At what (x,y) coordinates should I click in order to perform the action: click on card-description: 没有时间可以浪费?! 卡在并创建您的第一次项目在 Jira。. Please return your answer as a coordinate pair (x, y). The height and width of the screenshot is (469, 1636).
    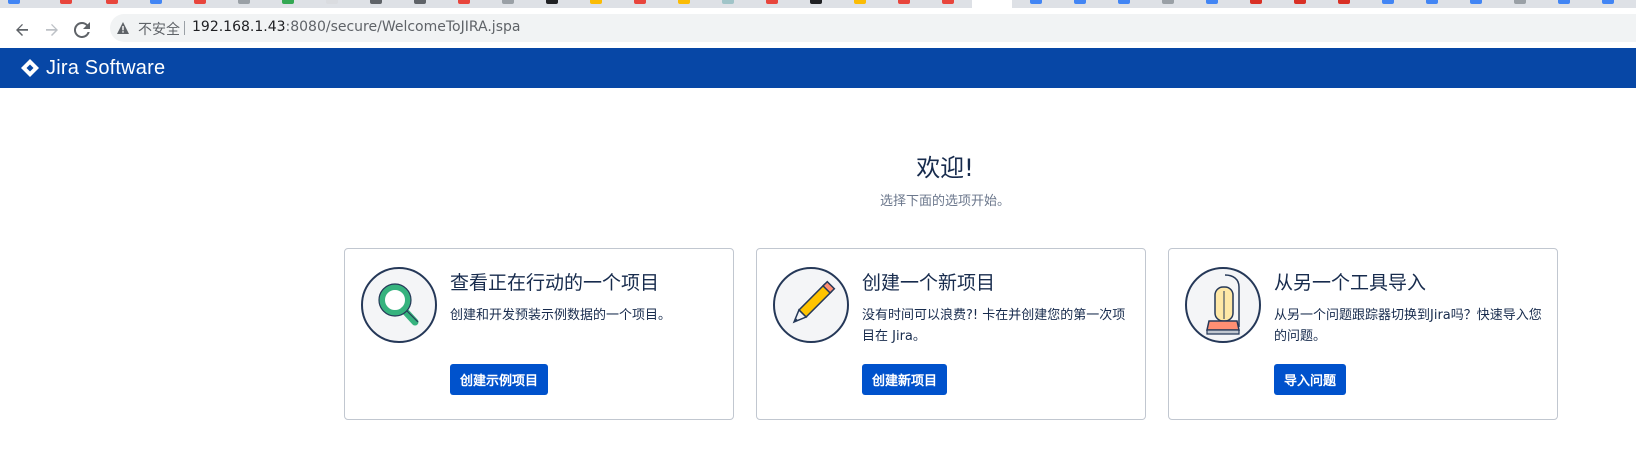
    Looking at the image, I should click on (994, 326).